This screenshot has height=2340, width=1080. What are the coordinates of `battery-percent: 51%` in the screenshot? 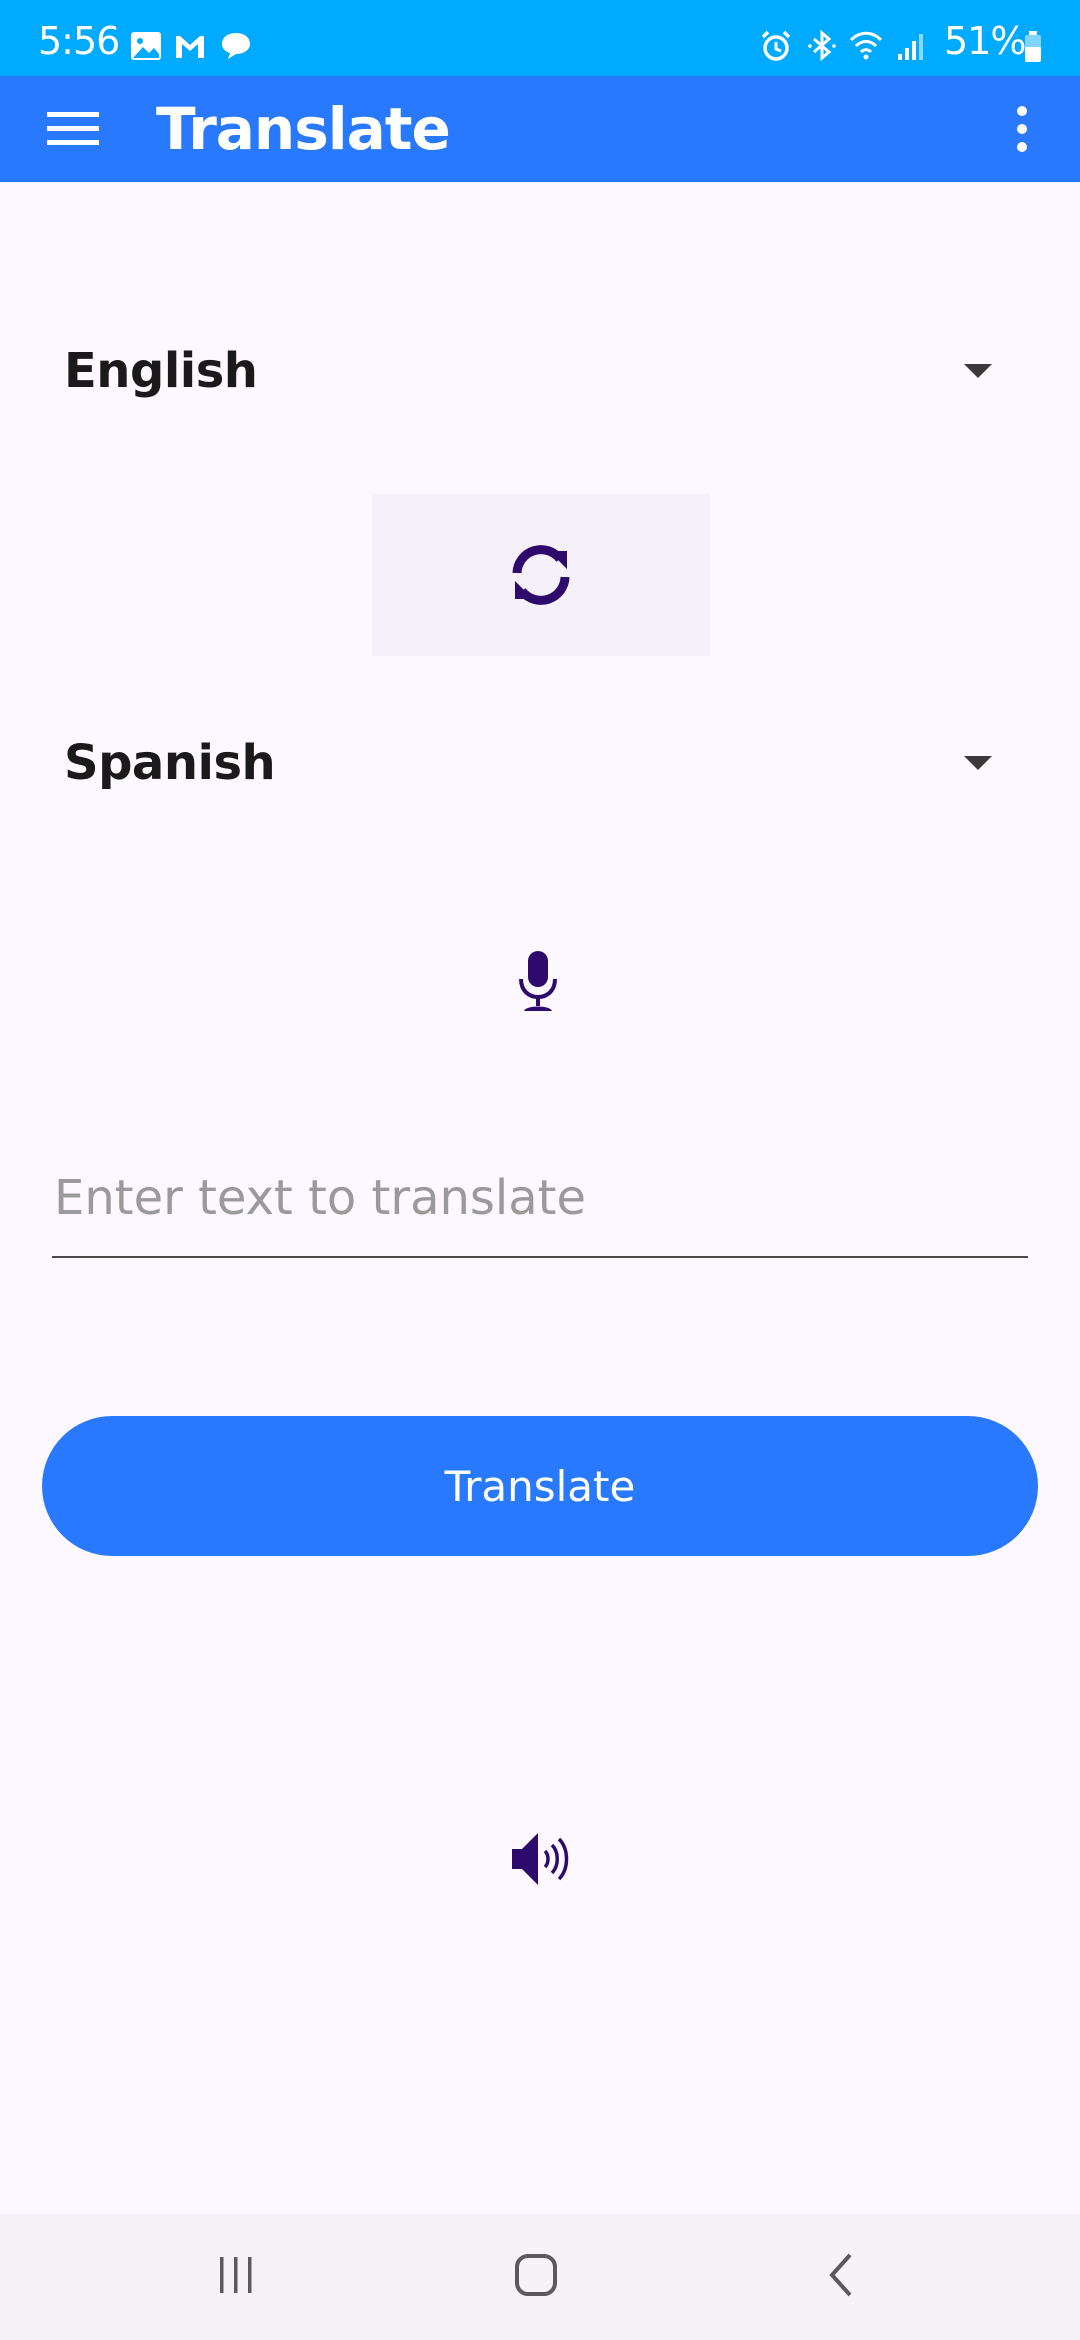 It's located at (985, 41).